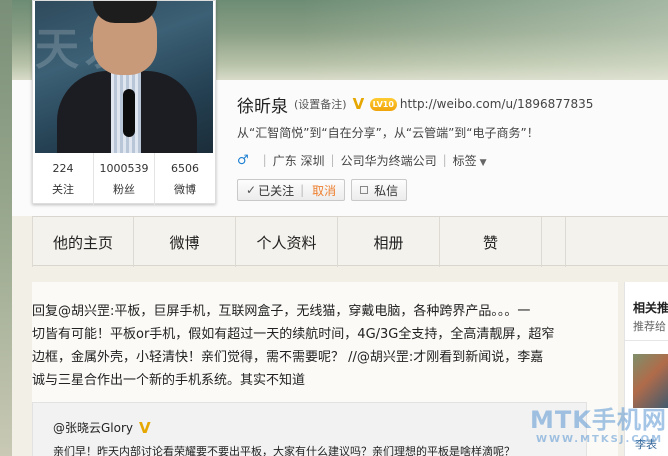 This screenshot has width=668, height=456. What do you see at coordinates (169, 380) in the screenshot?
I see `post-text-line: 诚与三星合作出一个新的手机系统。其实不知道` at bounding box center [169, 380].